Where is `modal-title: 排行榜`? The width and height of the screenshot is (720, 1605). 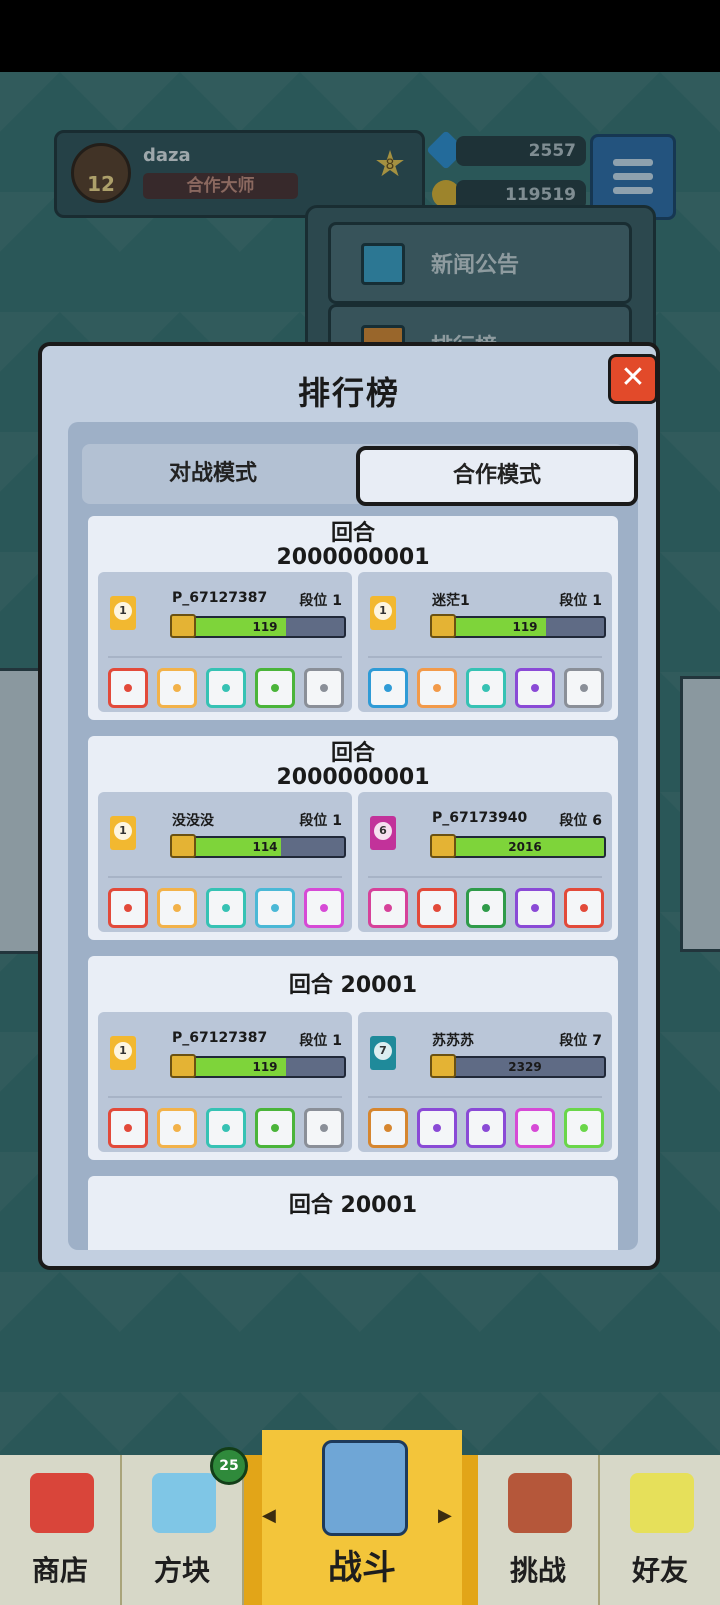 modal-title: 排行榜 is located at coordinates (348, 393).